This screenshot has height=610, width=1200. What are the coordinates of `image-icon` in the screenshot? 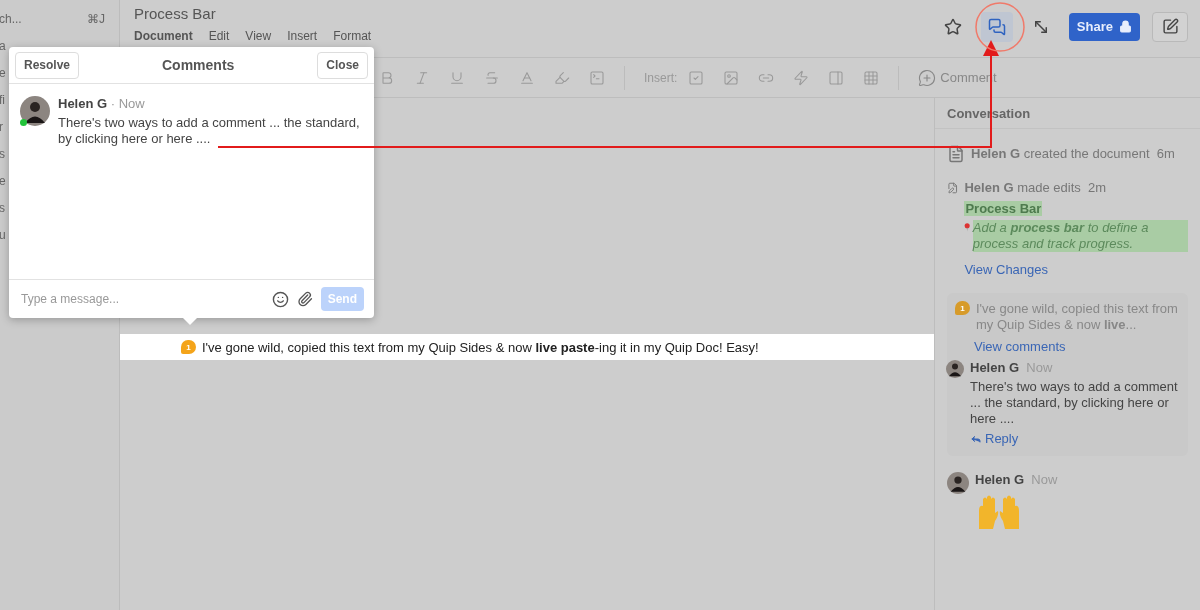 It's located at (731, 77).